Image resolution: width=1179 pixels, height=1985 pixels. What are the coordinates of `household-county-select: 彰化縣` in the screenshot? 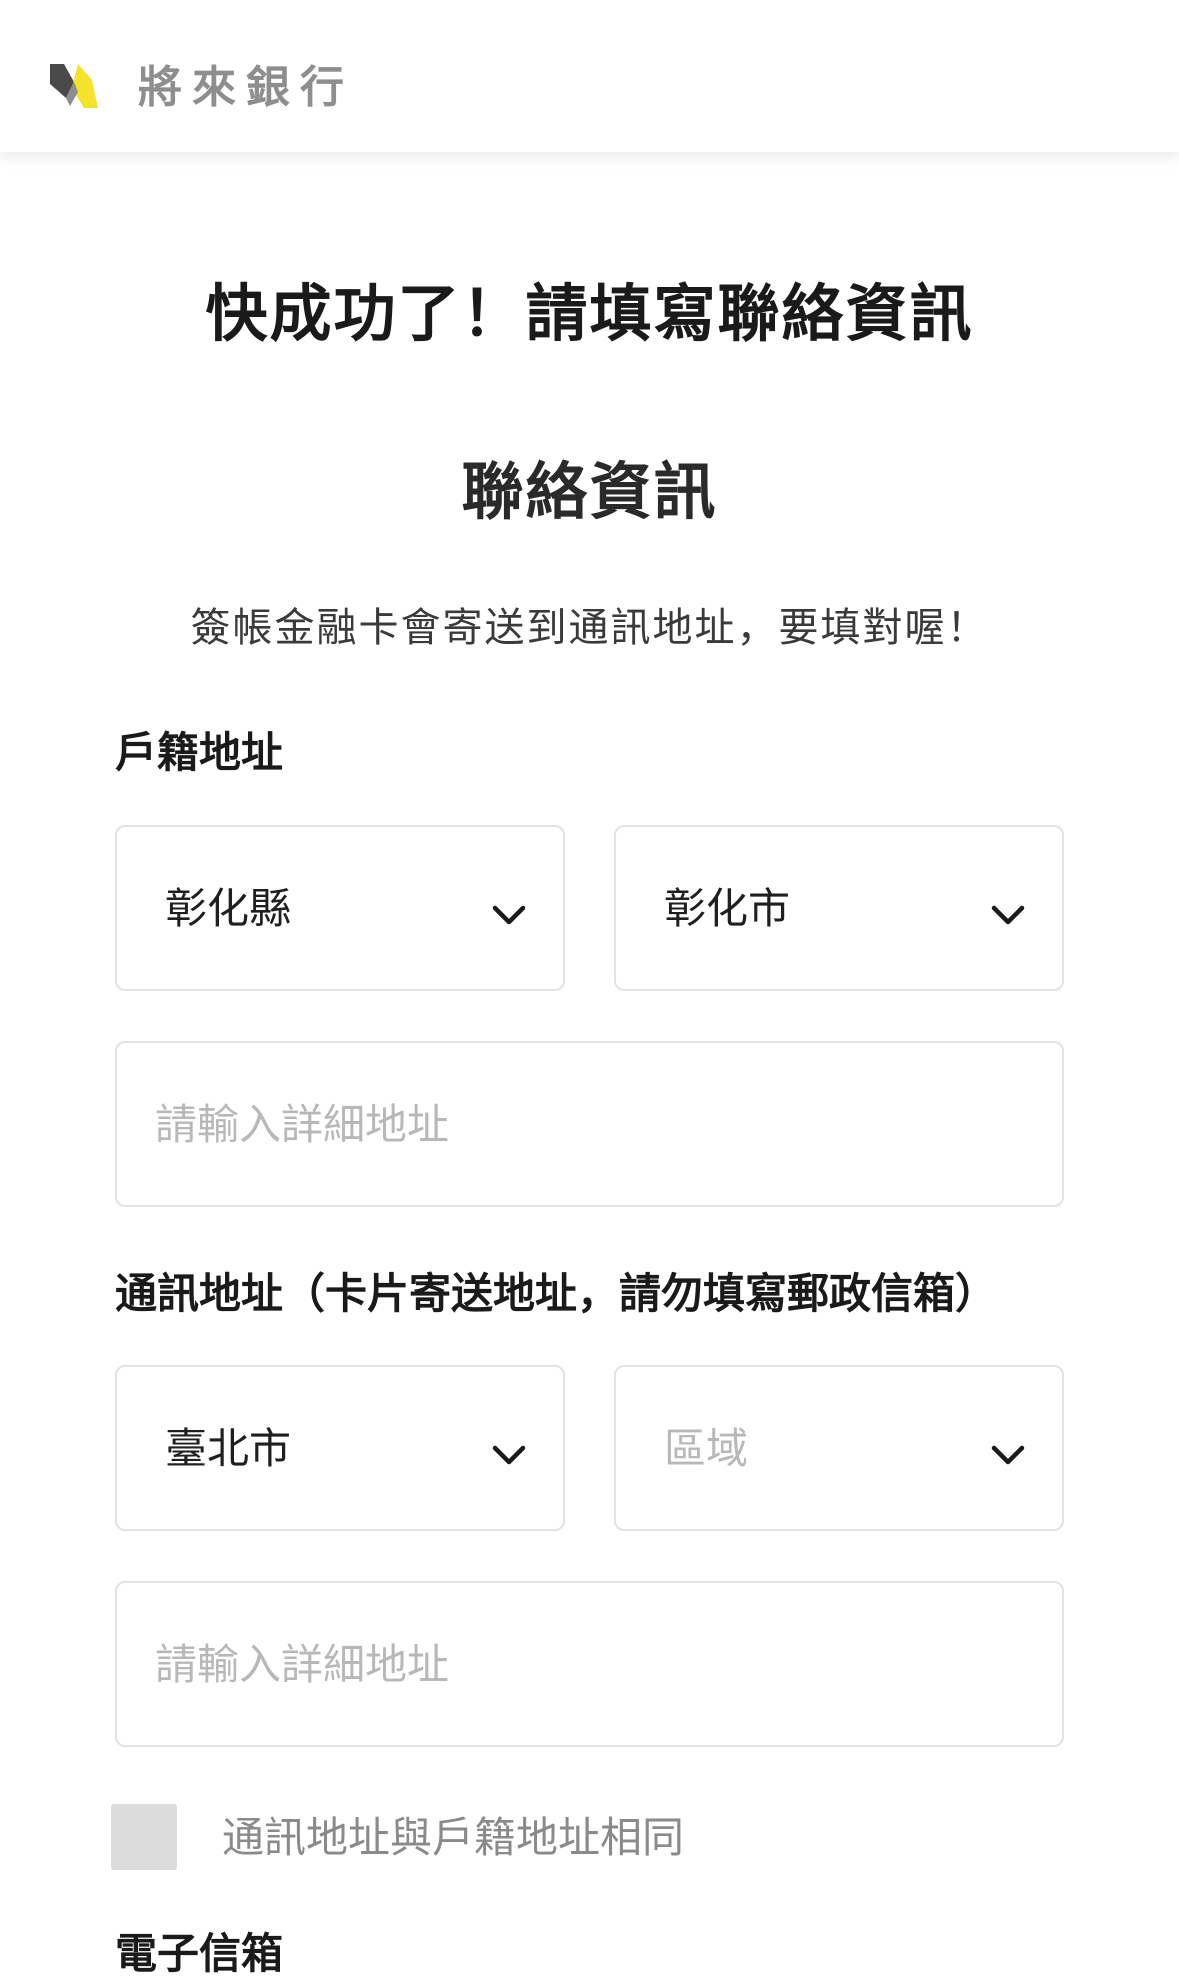 It's located at (340, 908).